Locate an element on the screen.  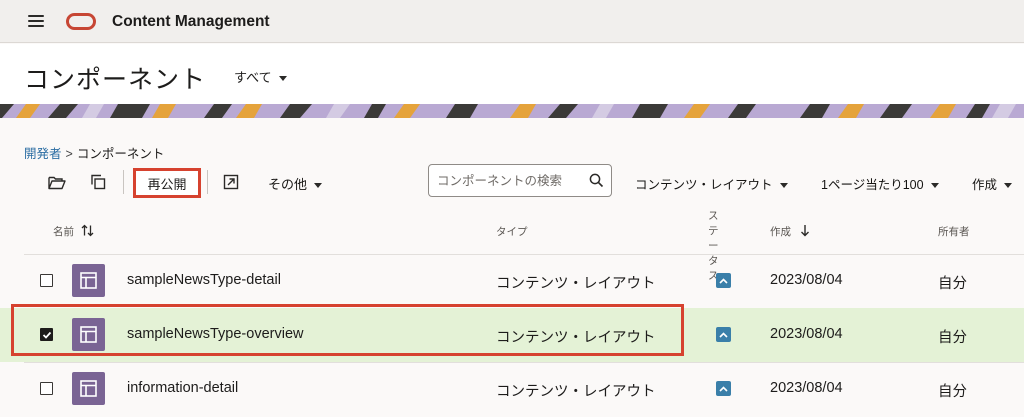
top-bar: Content Management is located at coordinates (512, 21).